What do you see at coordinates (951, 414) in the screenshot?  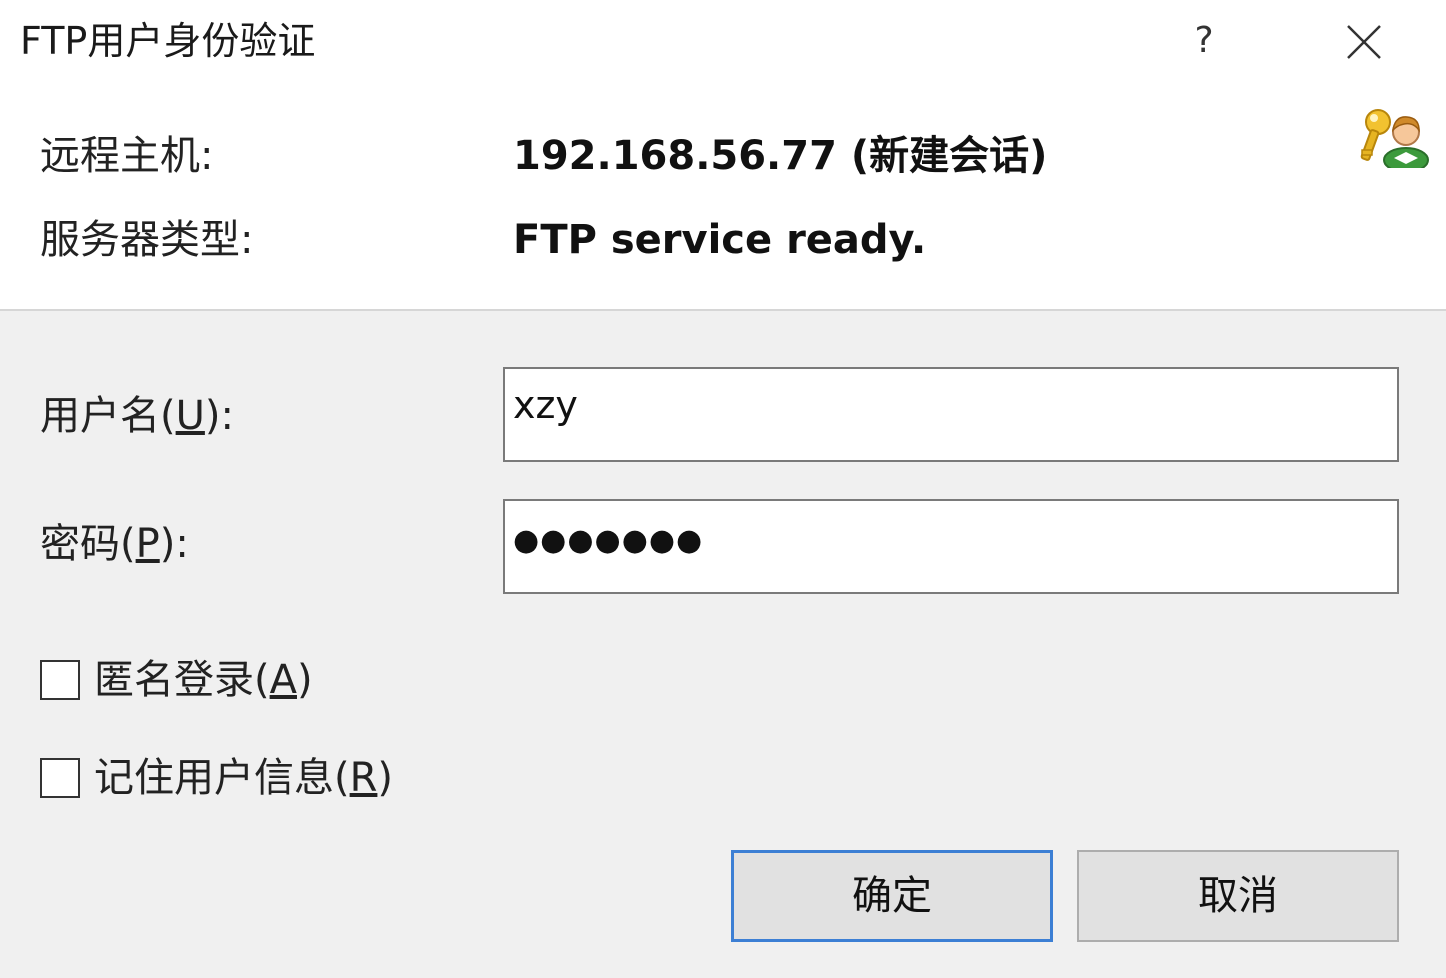 I see `username-input: xzy` at bounding box center [951, 414].